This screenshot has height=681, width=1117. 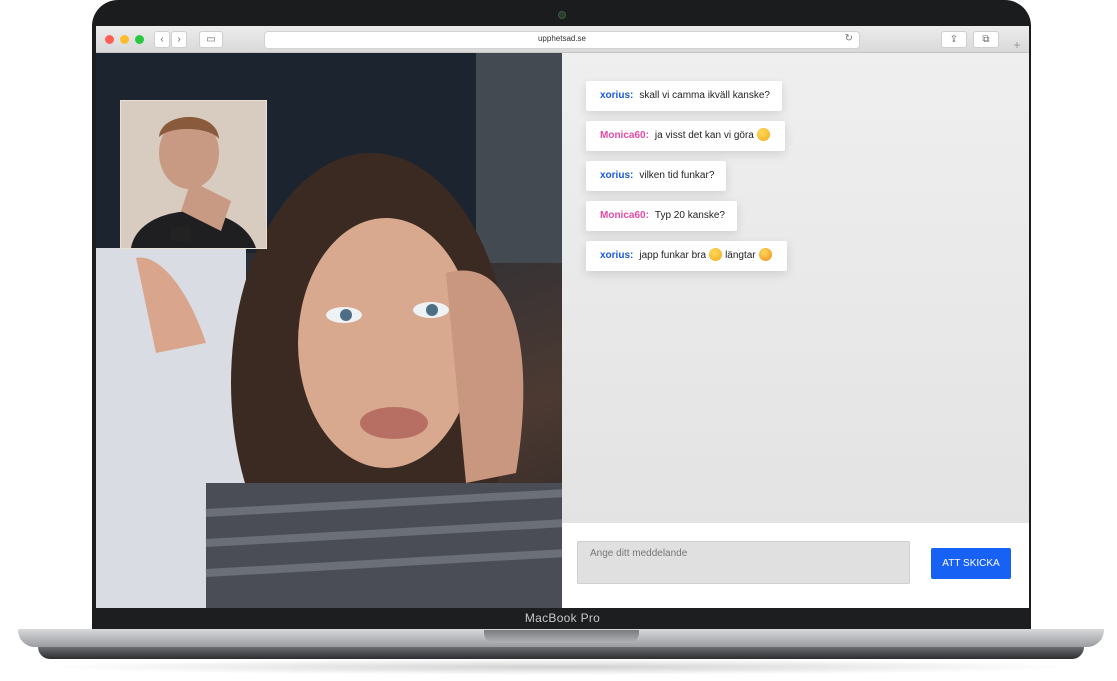 What do you see at coordinates (954, 39) in the screenshot?
I see `share-icon: ⇪` at bounding box center [954, 39].